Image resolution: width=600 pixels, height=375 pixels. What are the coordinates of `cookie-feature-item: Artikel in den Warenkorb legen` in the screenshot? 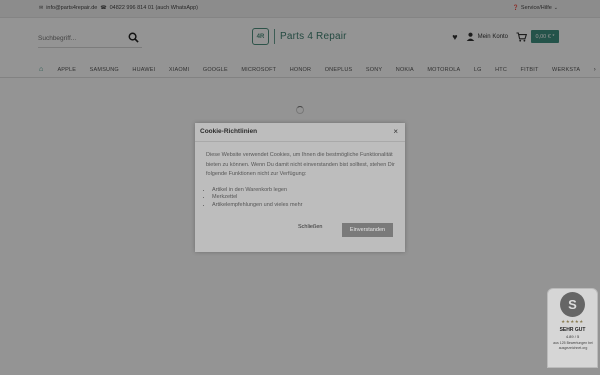 It's located at (304, 191).